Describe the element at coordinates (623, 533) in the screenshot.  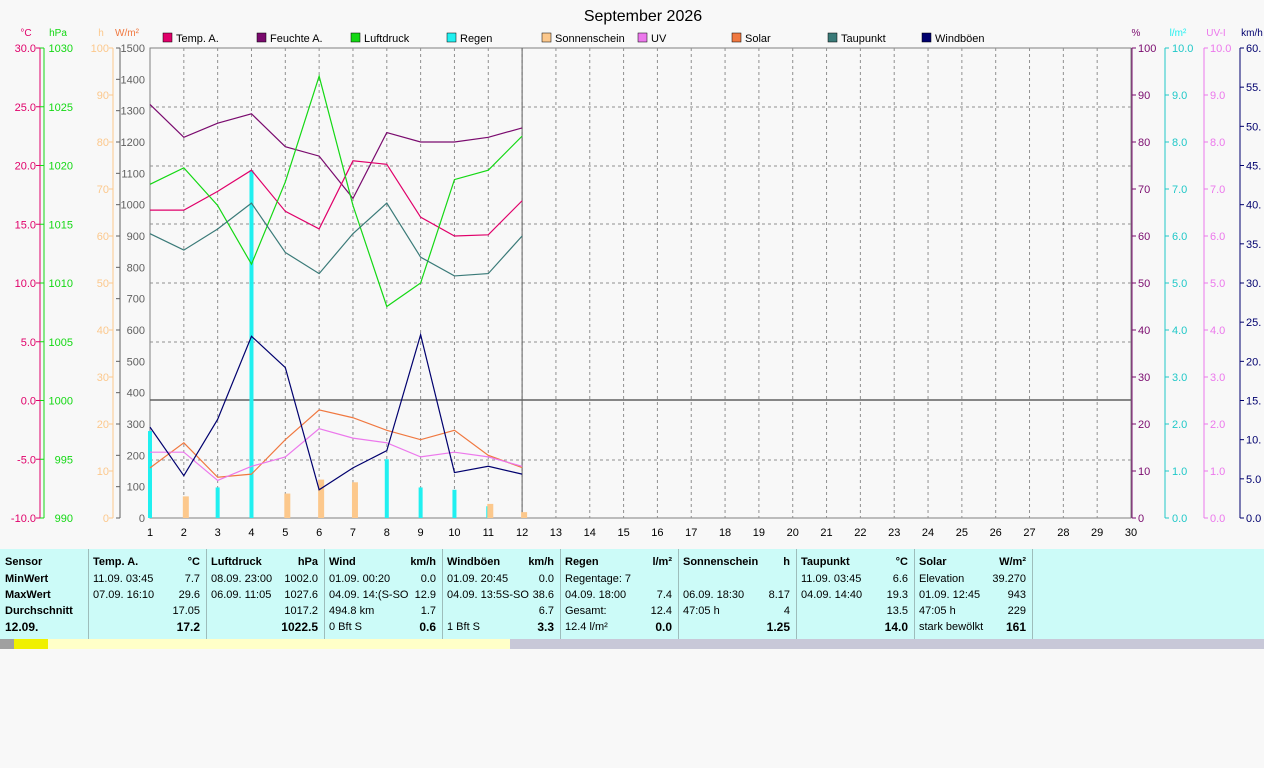
I see `x-tick-label: 15` at that location.